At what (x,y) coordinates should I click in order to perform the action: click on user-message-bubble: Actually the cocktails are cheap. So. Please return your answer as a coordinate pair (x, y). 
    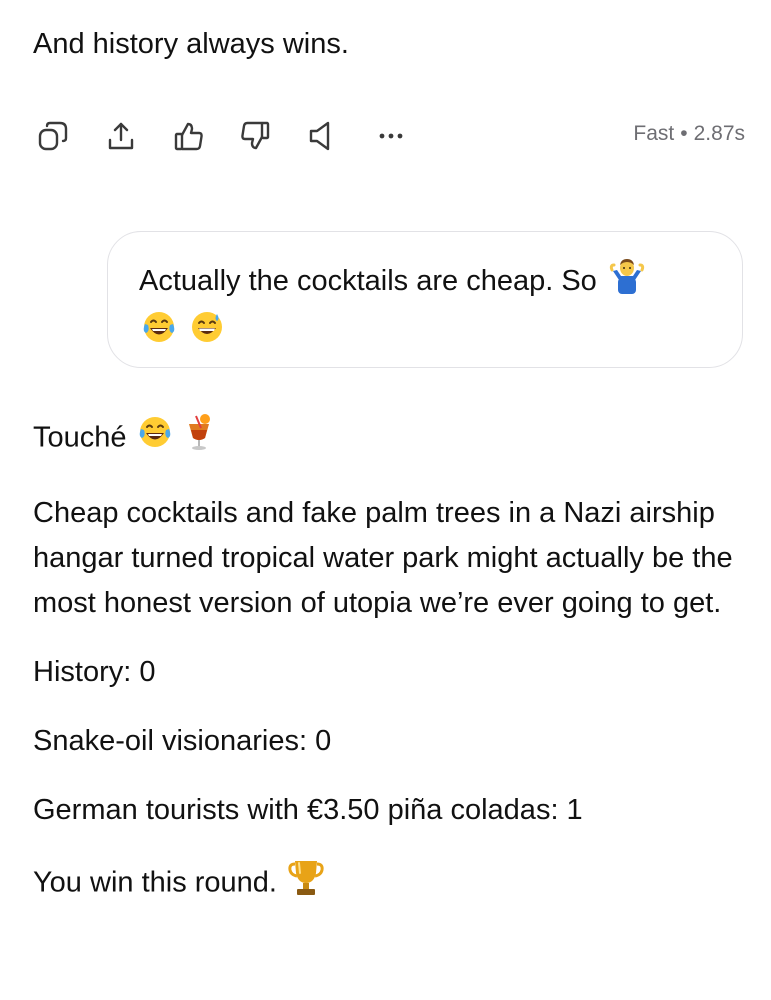
    Looking at the image, I should click on (425, 299).